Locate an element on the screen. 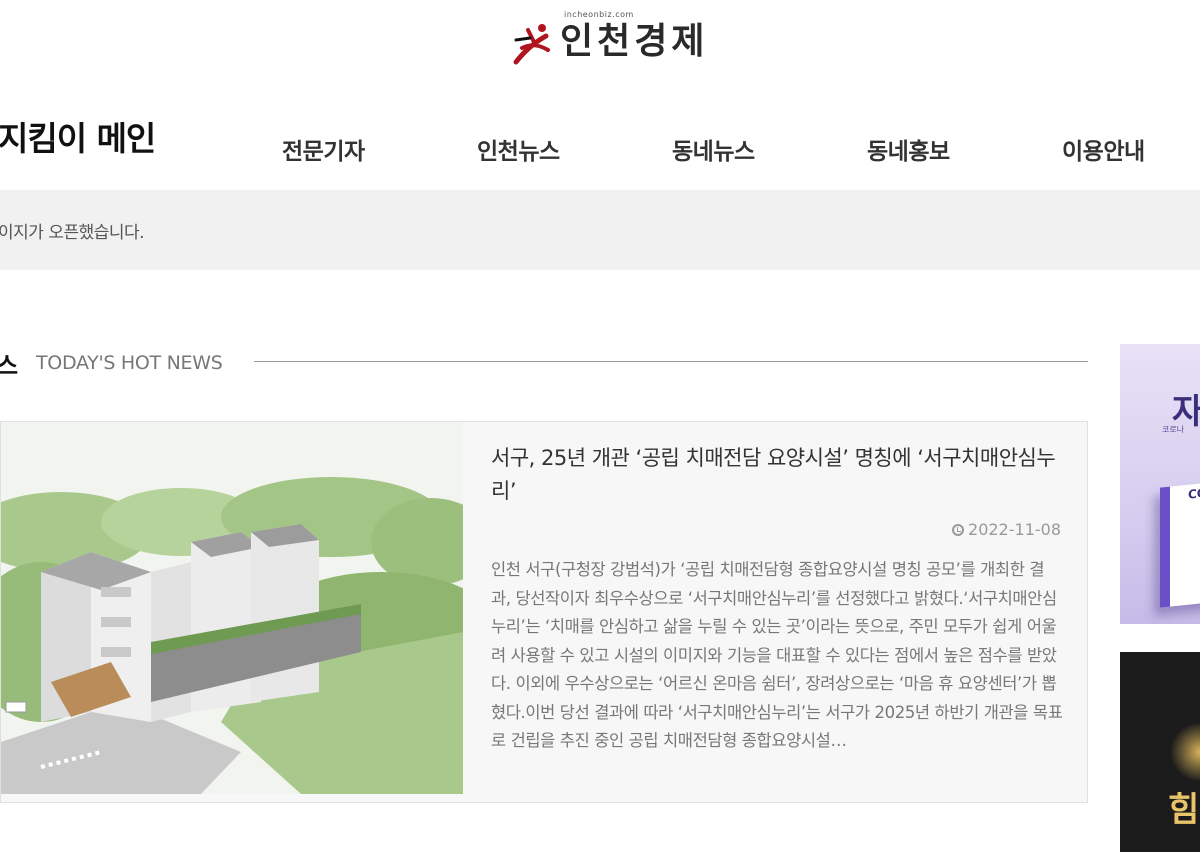  ad2-headline: 힘 is located at coordinates (1183, 810).